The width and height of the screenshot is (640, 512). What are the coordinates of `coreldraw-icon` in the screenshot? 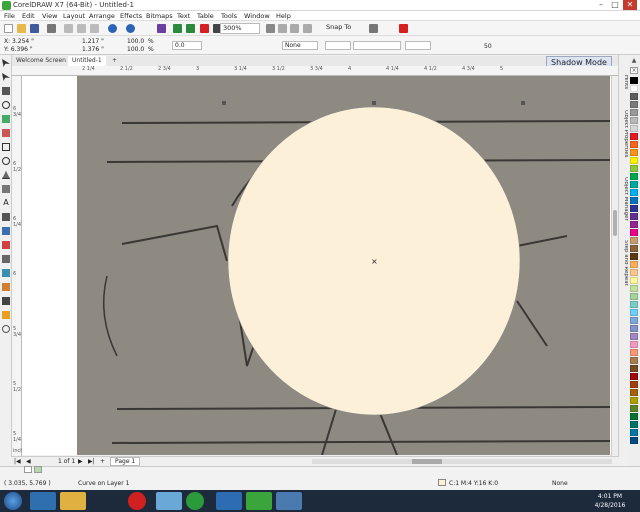 It's located at (259, 501).